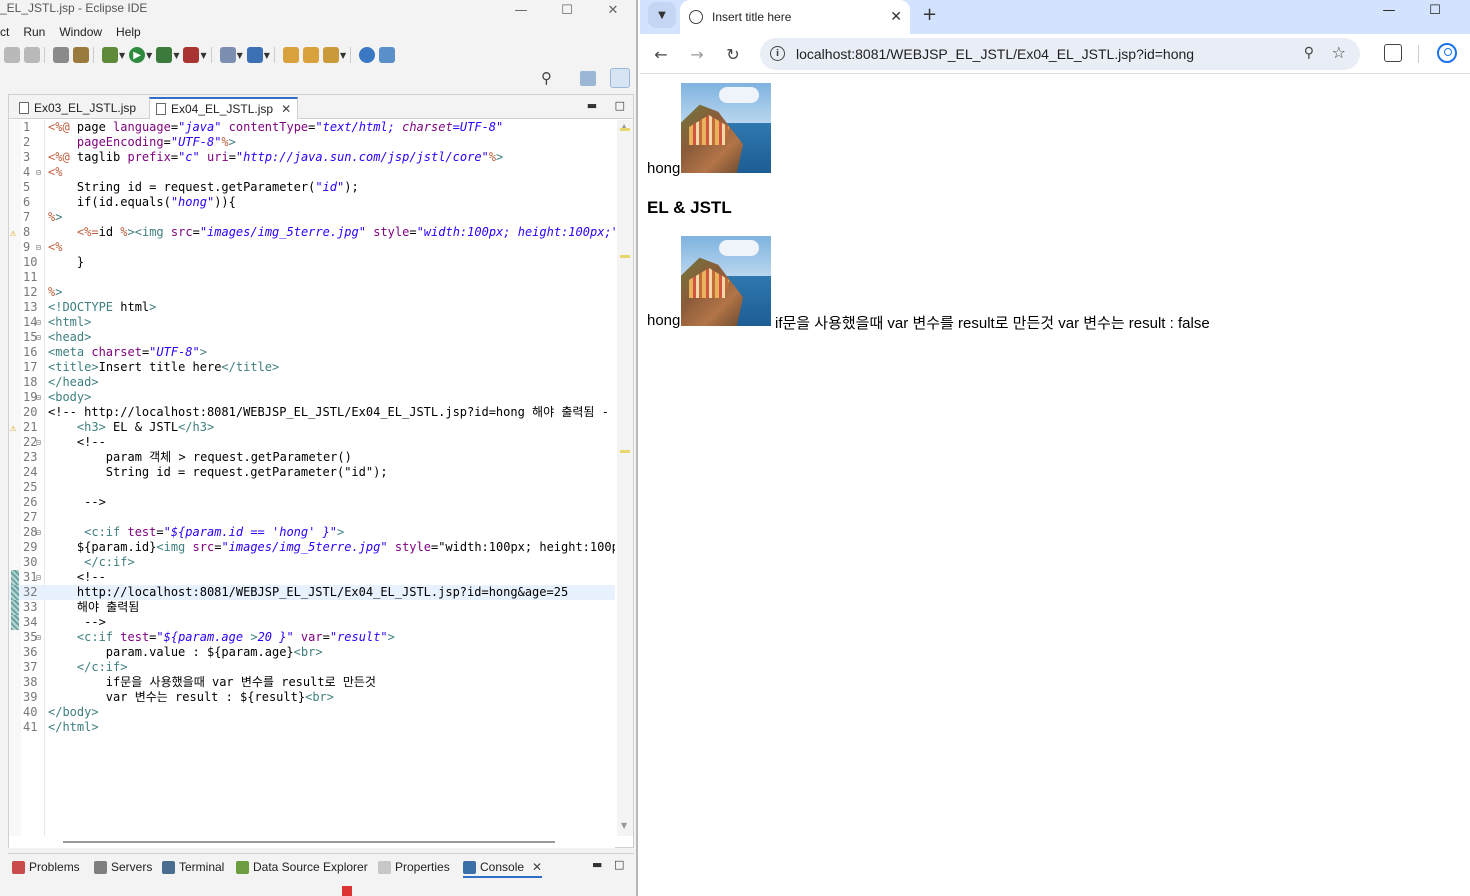  Describe the element at coordinates (310, 55) in the screenshot. I see `open-resource-icon` at that location.